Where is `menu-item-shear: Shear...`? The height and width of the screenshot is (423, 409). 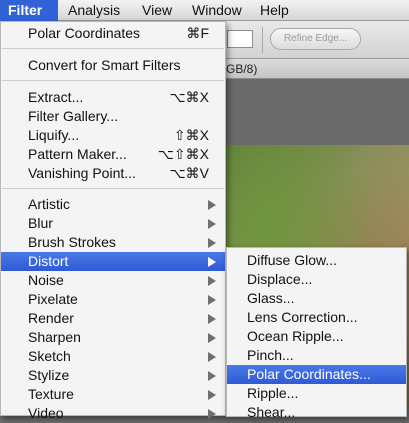 menu-item-shear: Shear... is located at coordinates (316, 412).